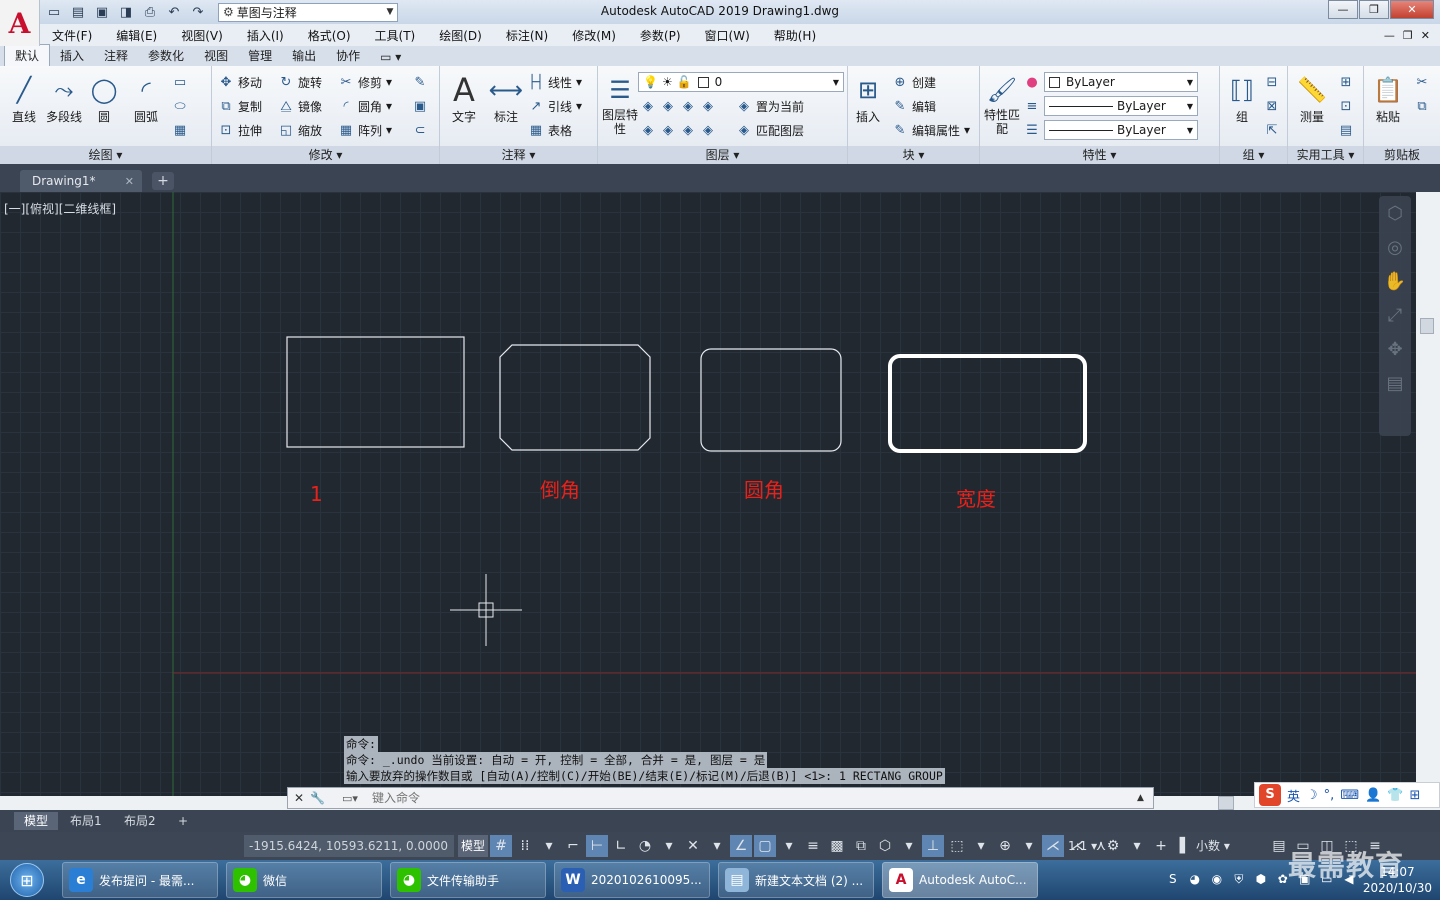 The width and height of the screenshot is (1440, 900). I want to click on moon-icon: ☽, so click(1312, 795).